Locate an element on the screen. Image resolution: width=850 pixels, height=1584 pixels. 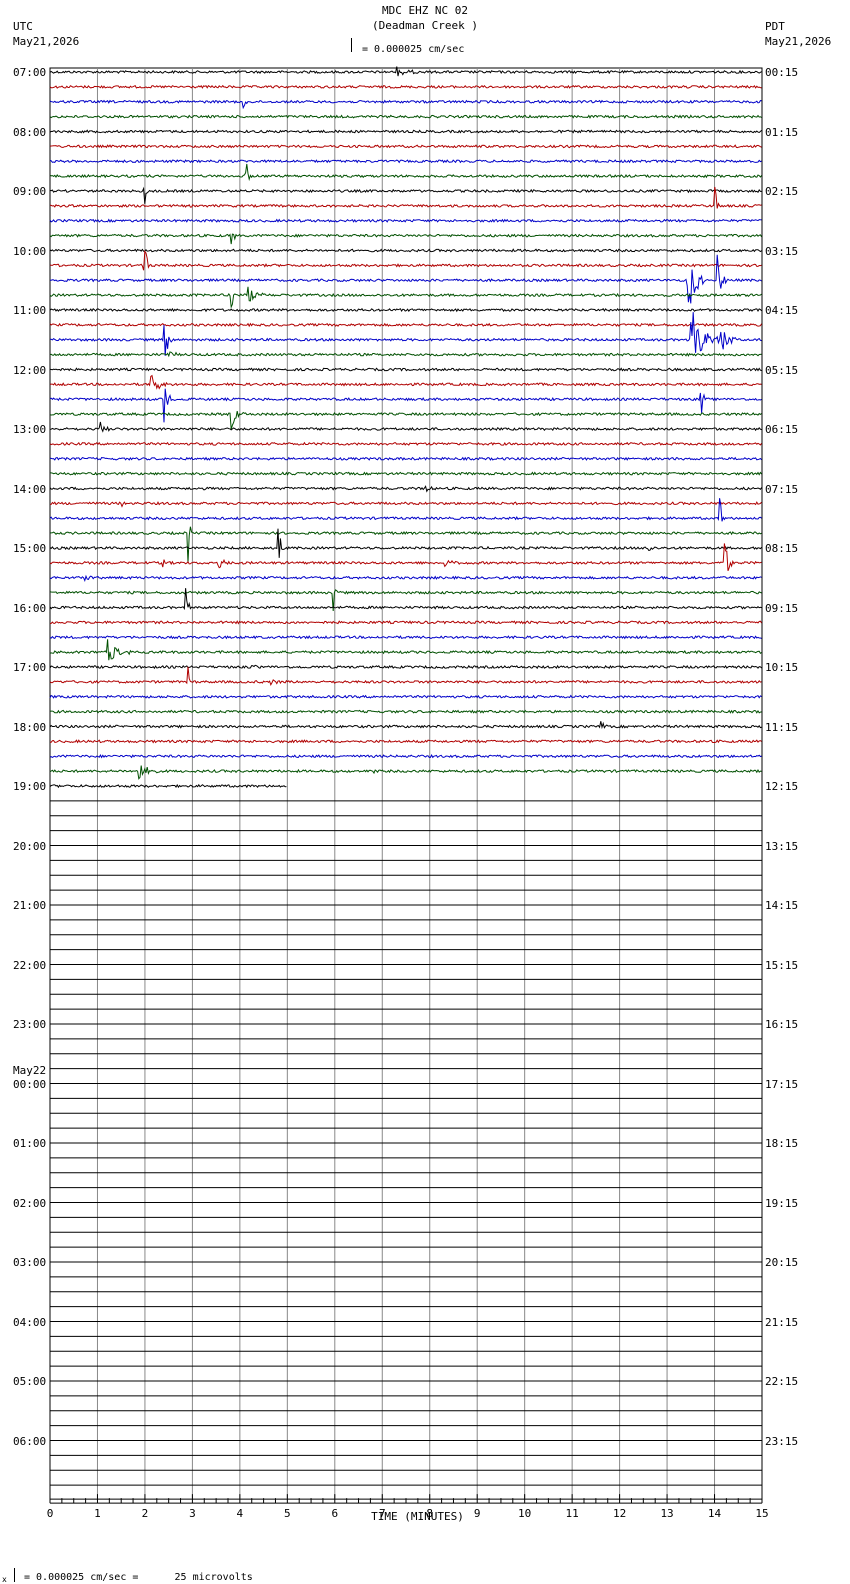
utc-hour-label: 11:00 is located at coordinates (30, 310).